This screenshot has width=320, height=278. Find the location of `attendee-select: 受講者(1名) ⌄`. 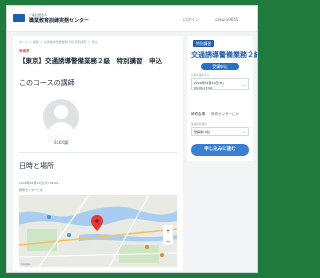

attendee-select: 受講者(1名) ⌄ is located at coordinates (220, 131).